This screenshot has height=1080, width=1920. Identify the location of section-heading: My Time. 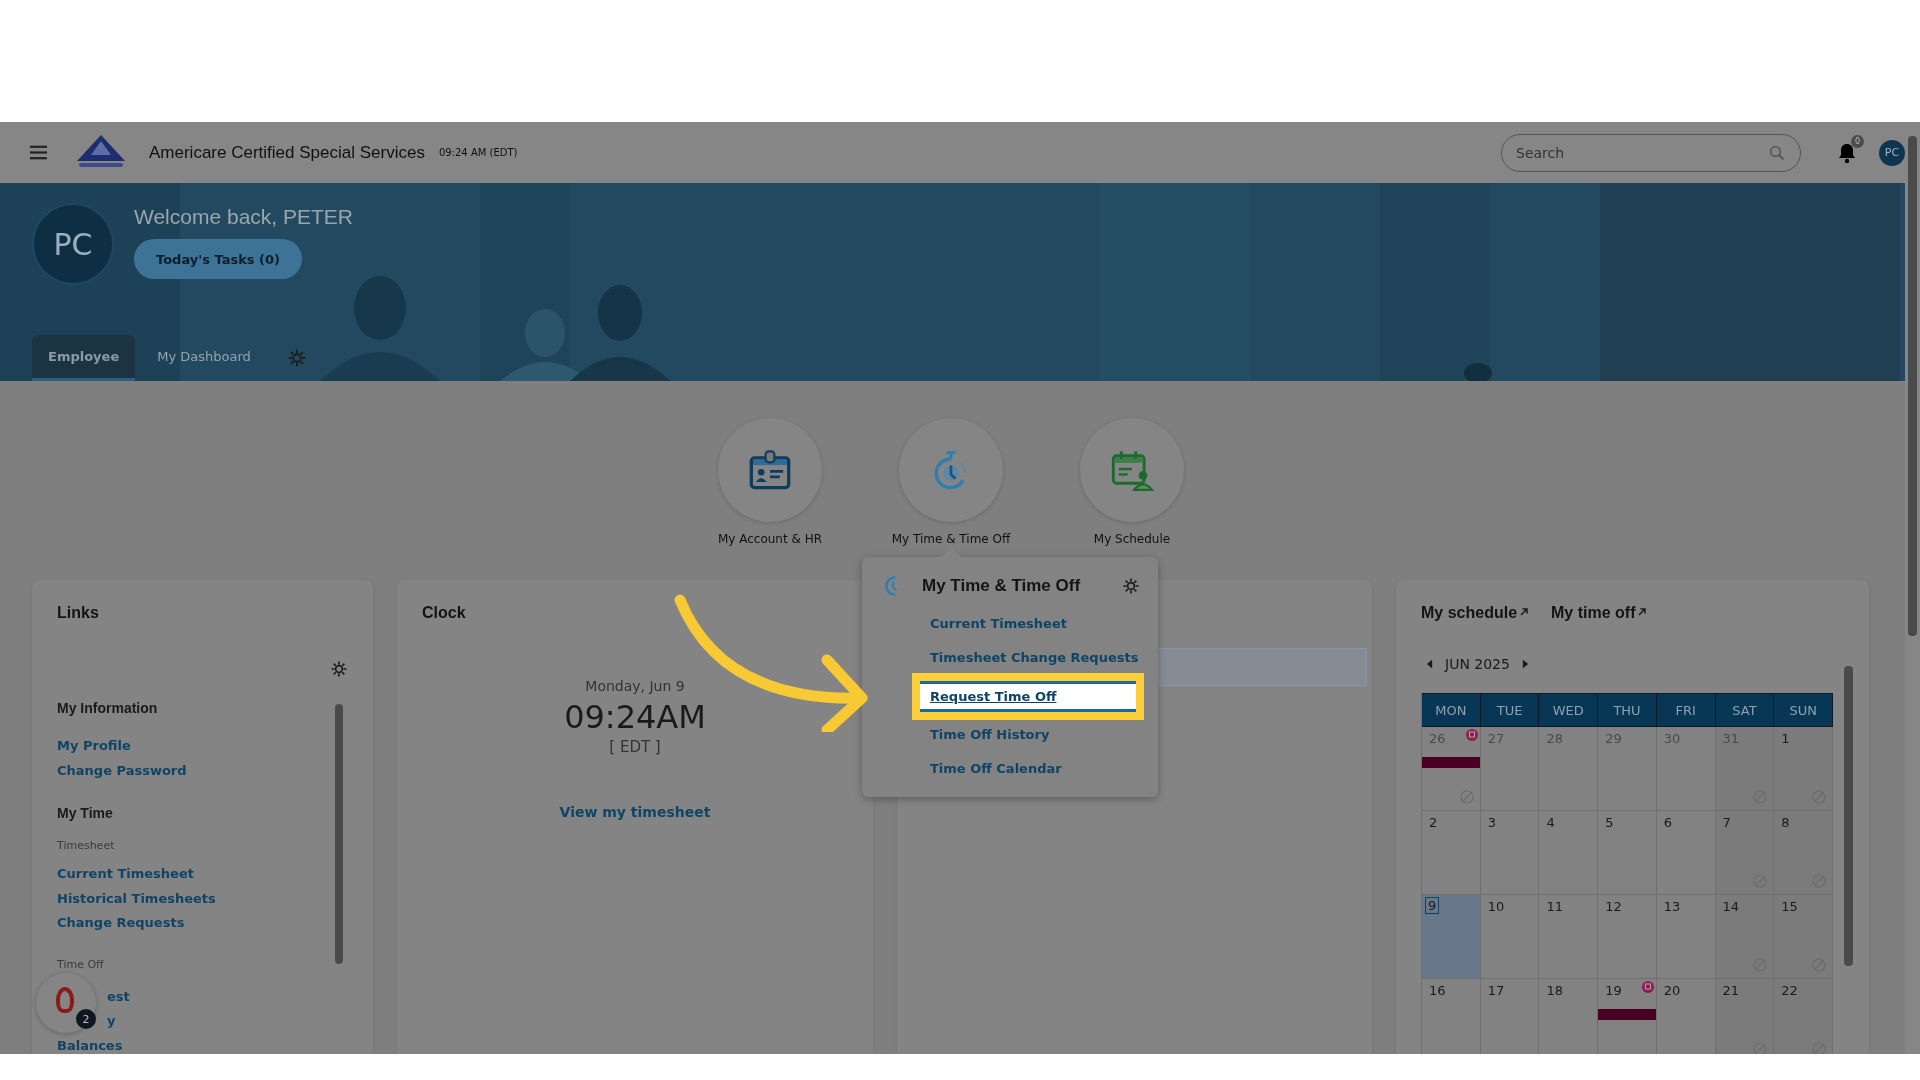
(85, 813).